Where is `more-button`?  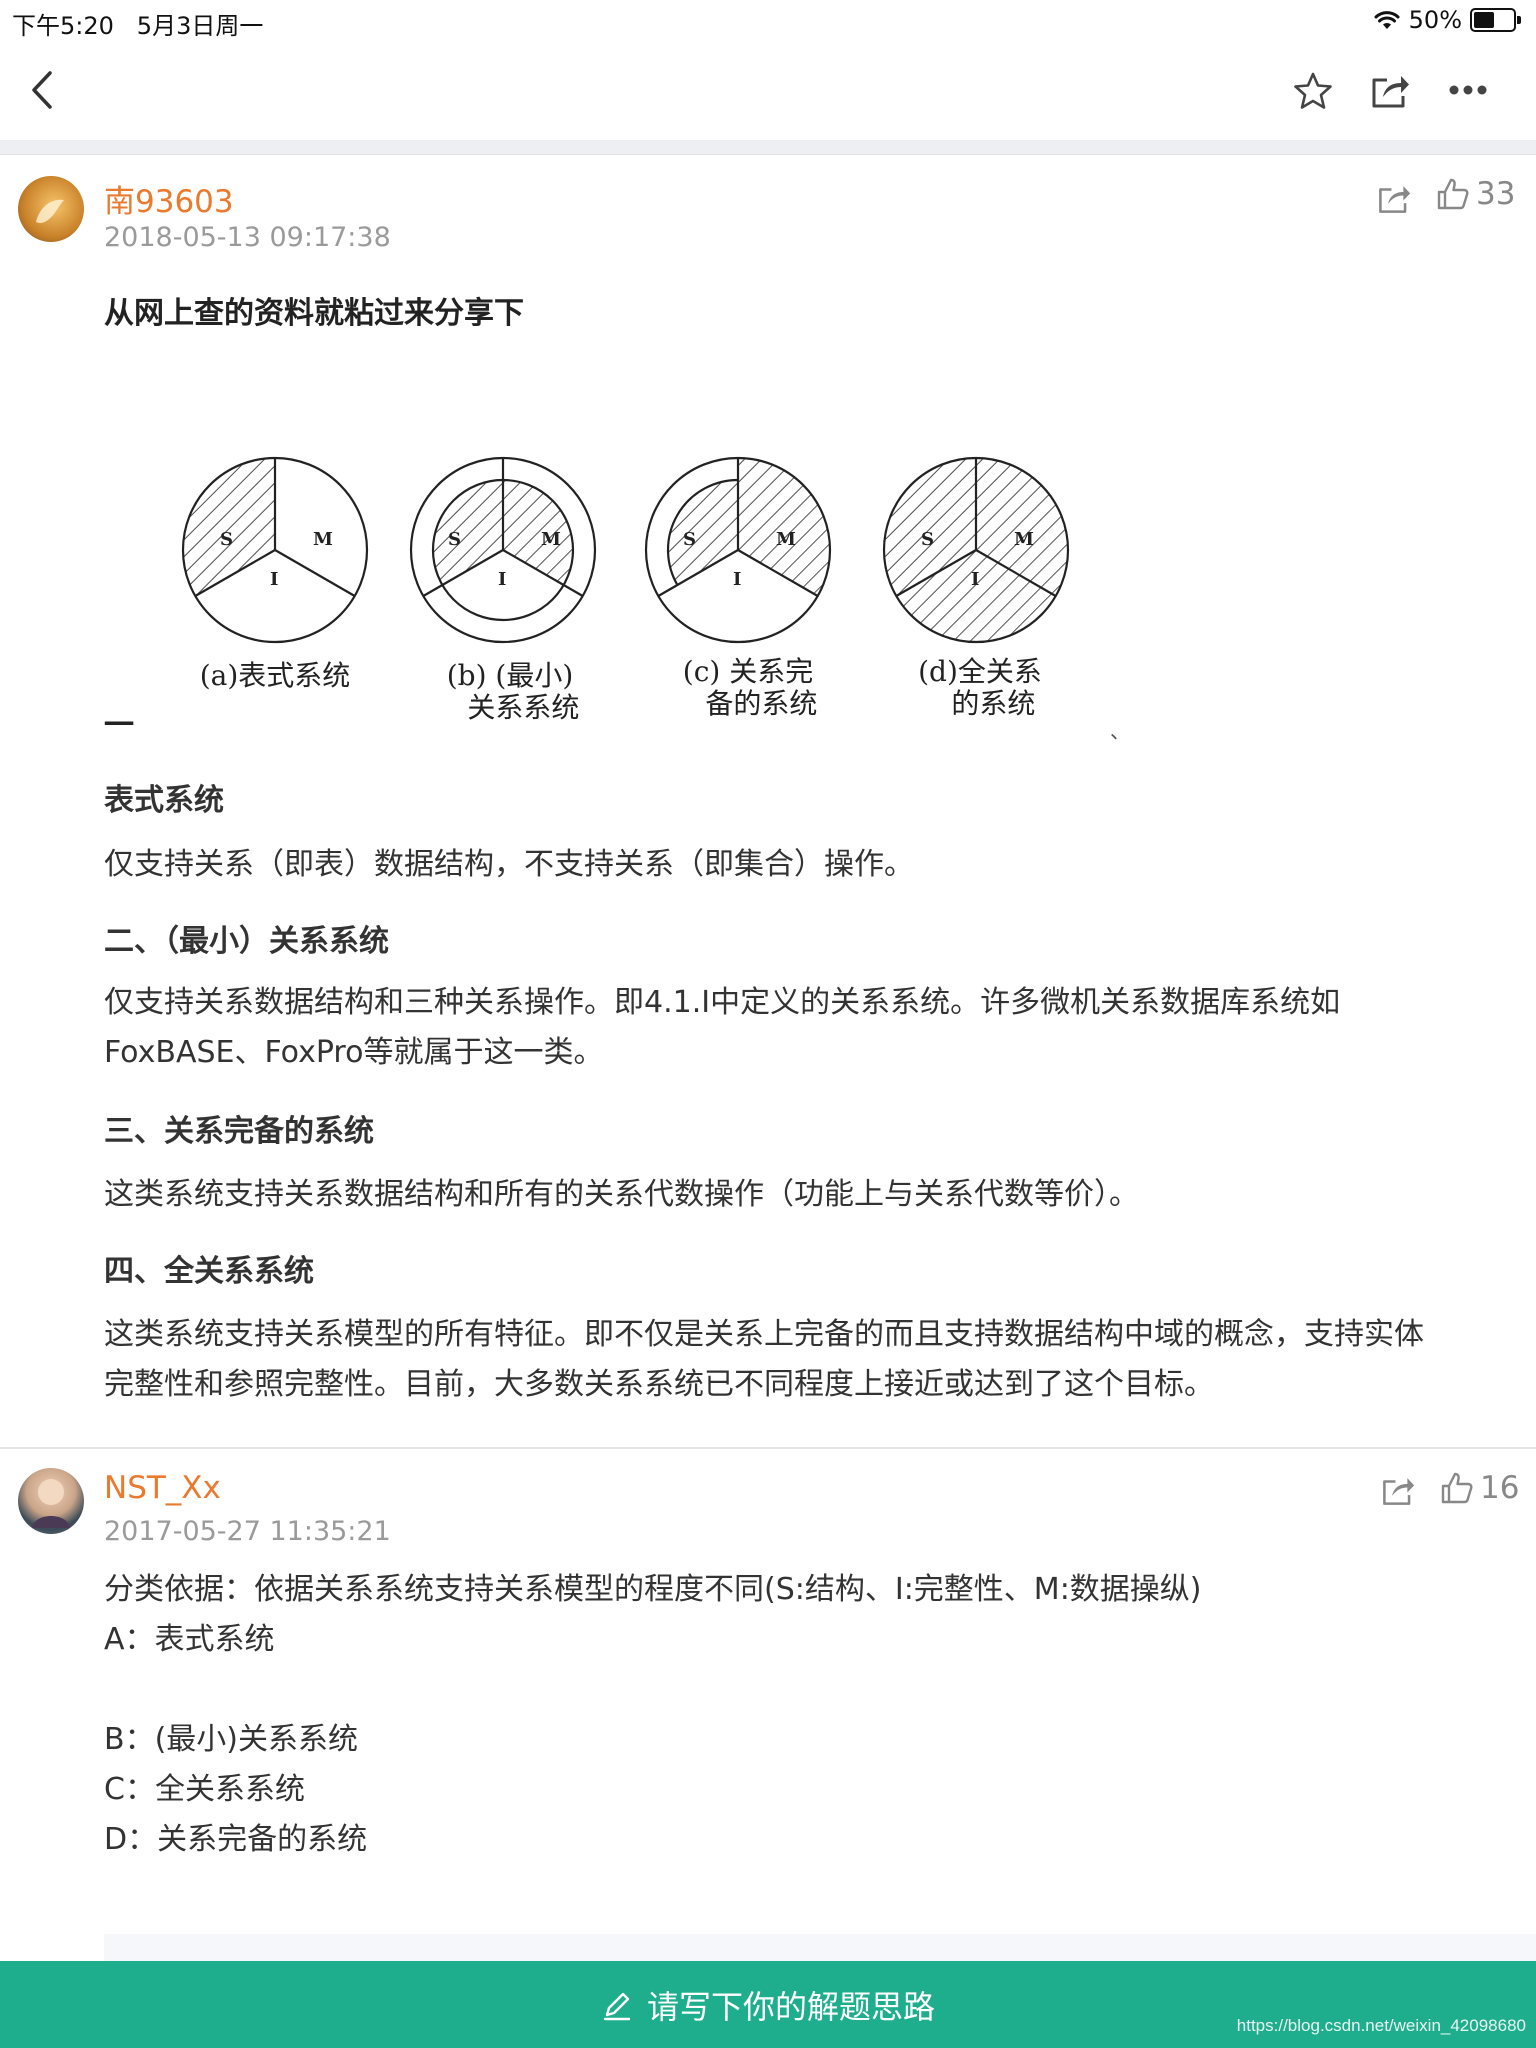
more-button is located at coordinates (1468, 90).